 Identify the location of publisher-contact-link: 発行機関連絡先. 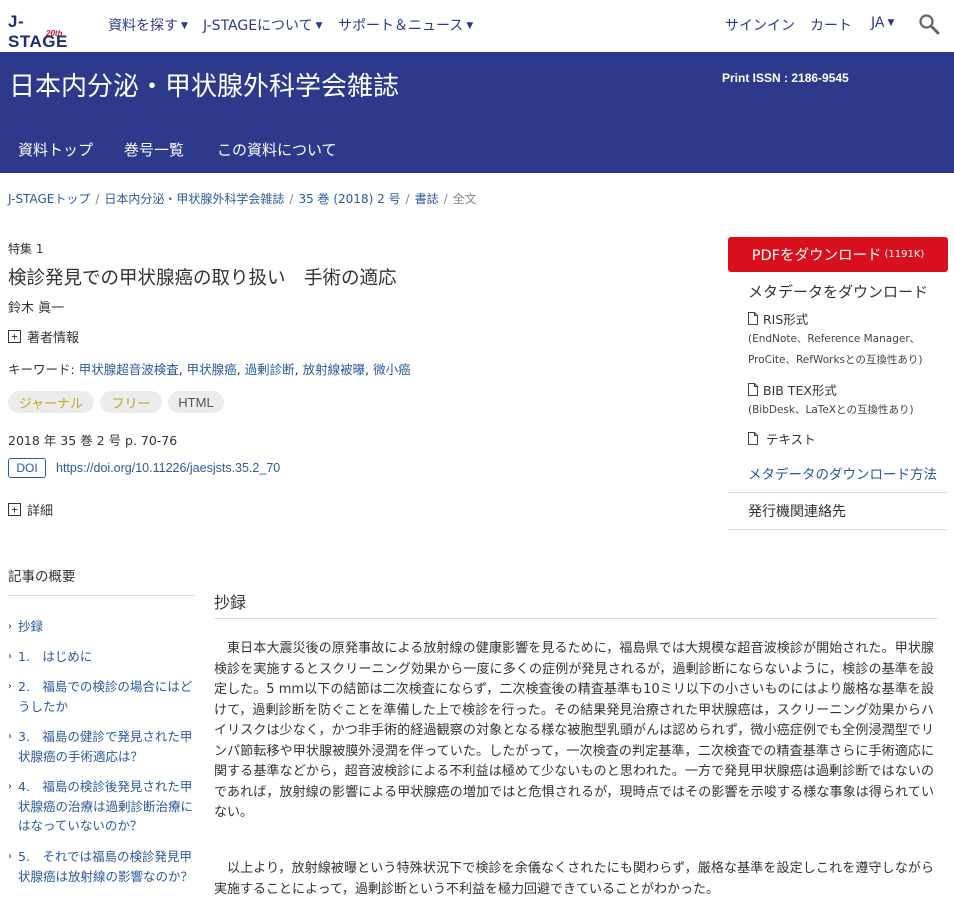
(797, 511).